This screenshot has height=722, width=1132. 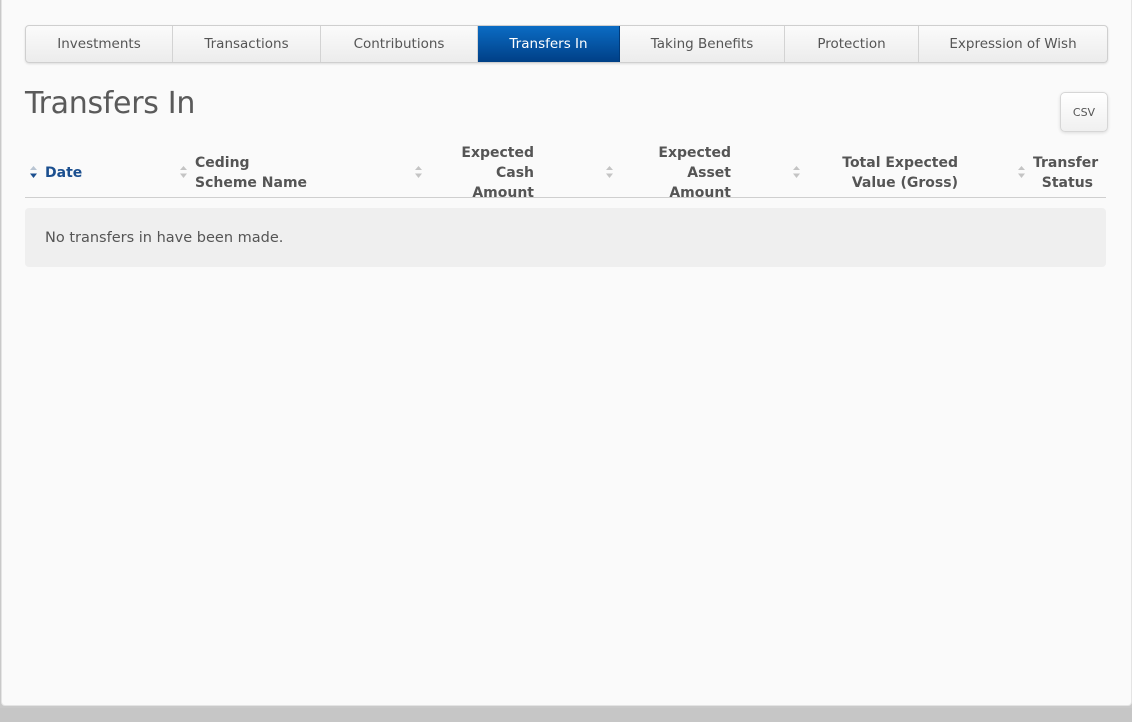 I want to click on tab-contributions: Contributions, so click(x=399, y=44).